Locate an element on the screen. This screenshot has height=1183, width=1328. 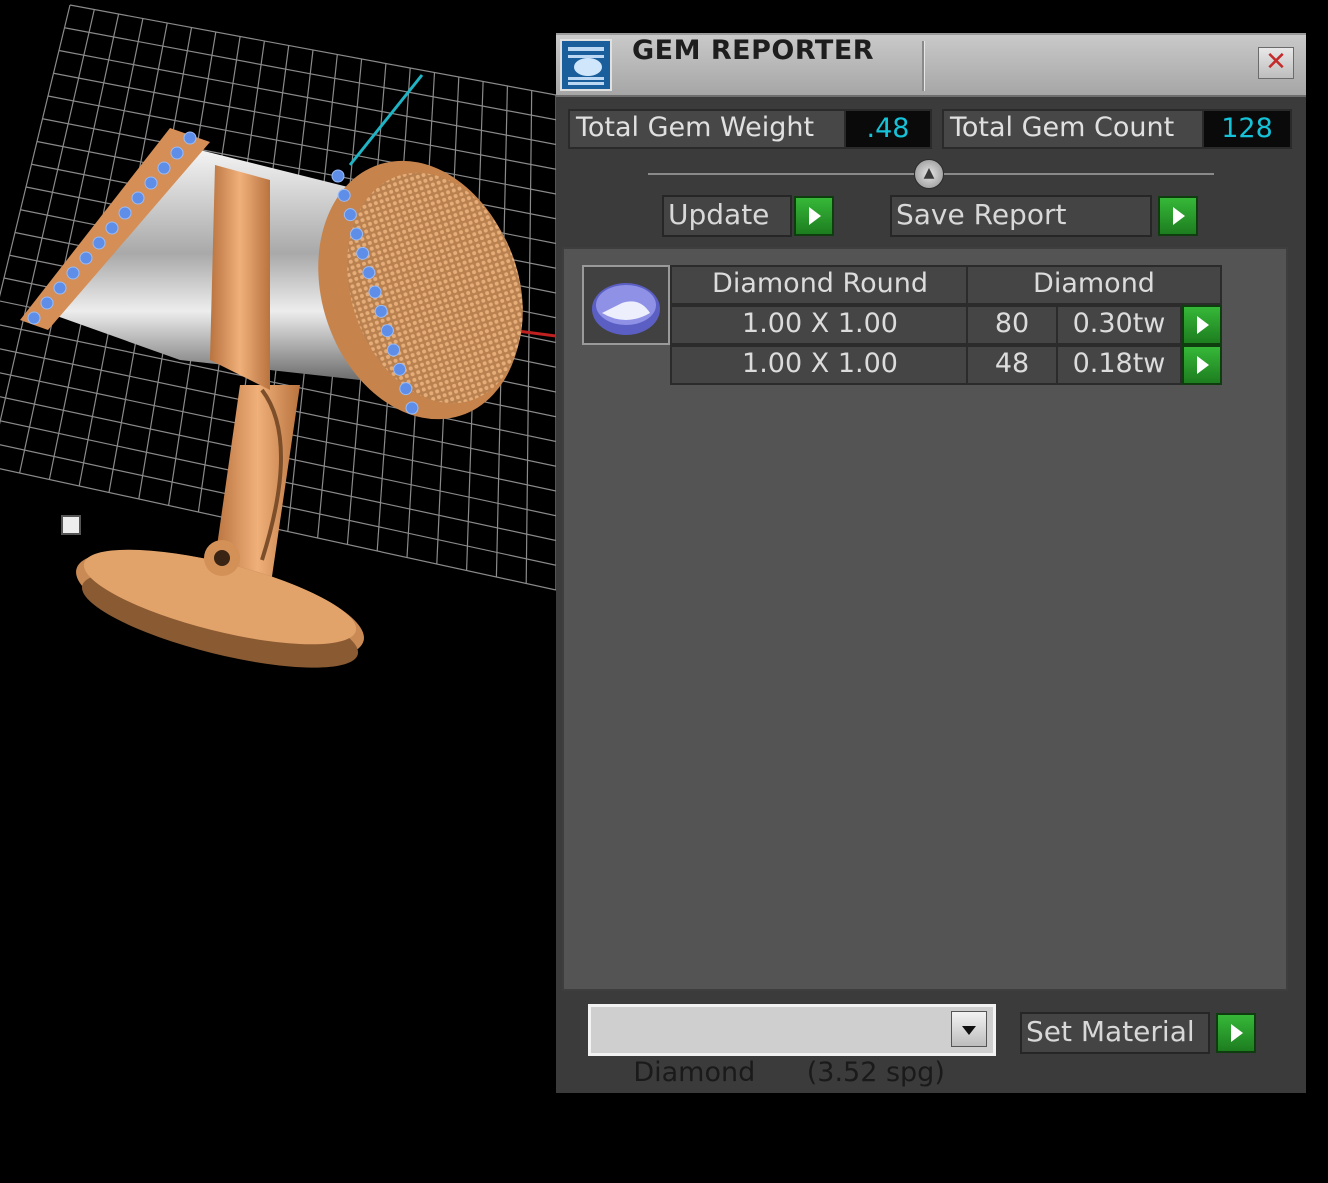
total-gem-weight-value: .48 is located at coordinates (888, 129).